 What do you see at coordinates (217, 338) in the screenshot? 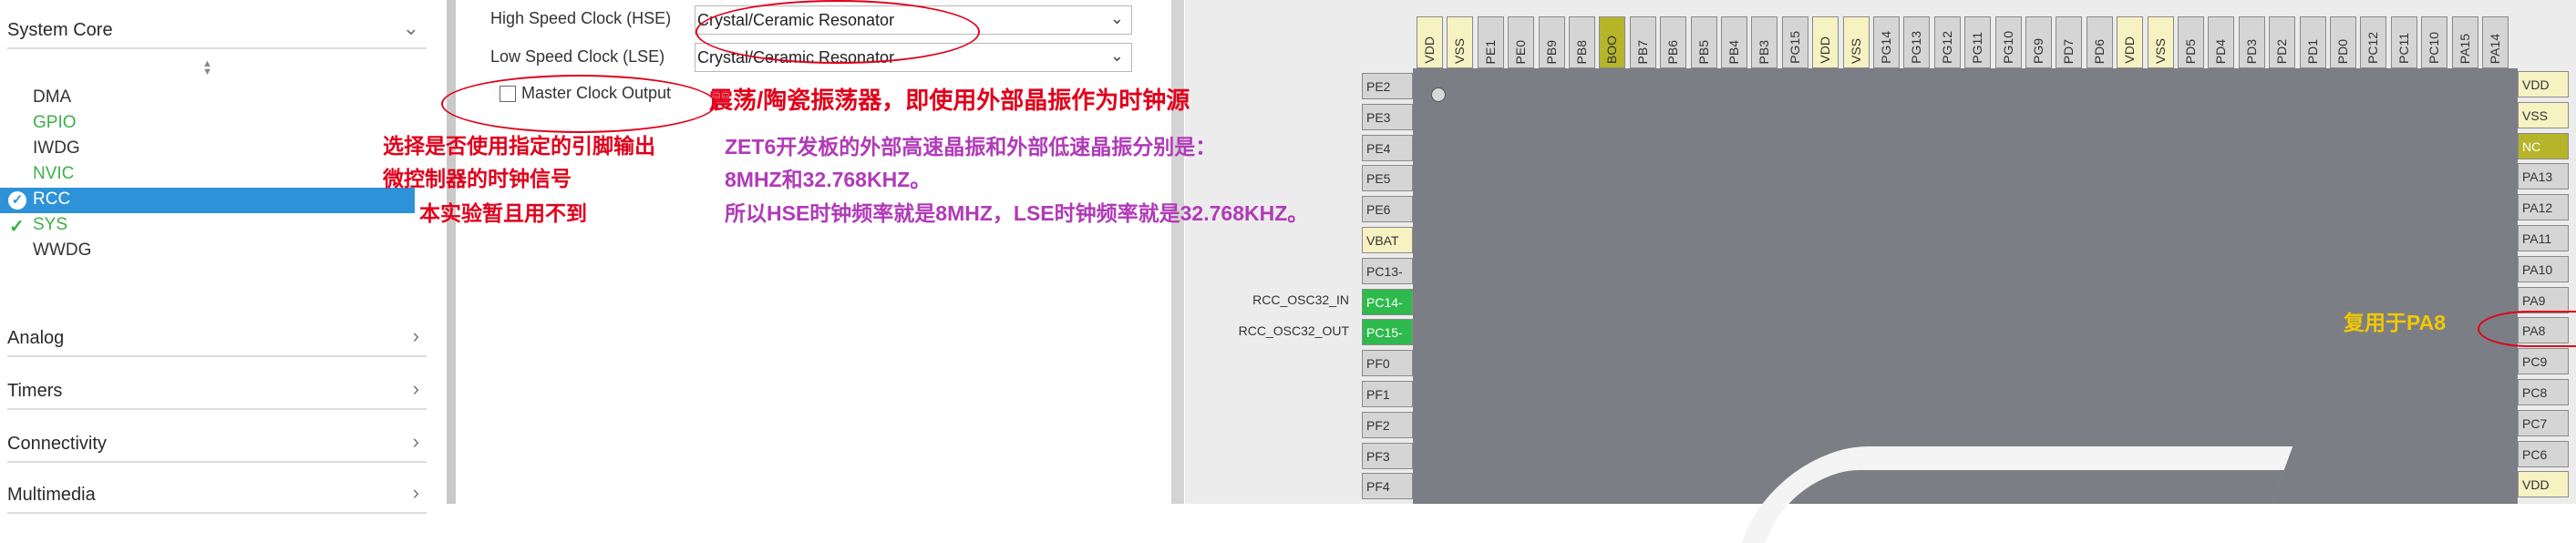
I see `category-analog: Analog ›` at bounding box center [217, 338].